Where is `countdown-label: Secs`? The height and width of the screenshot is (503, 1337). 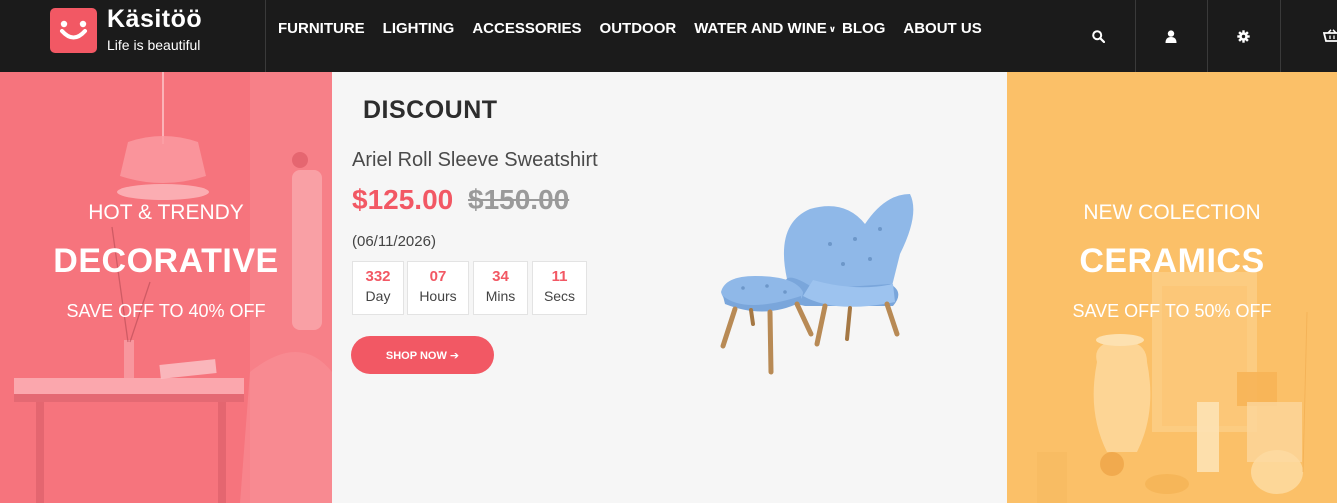 countdown-label: Secs is located at coordinates (559, 296).